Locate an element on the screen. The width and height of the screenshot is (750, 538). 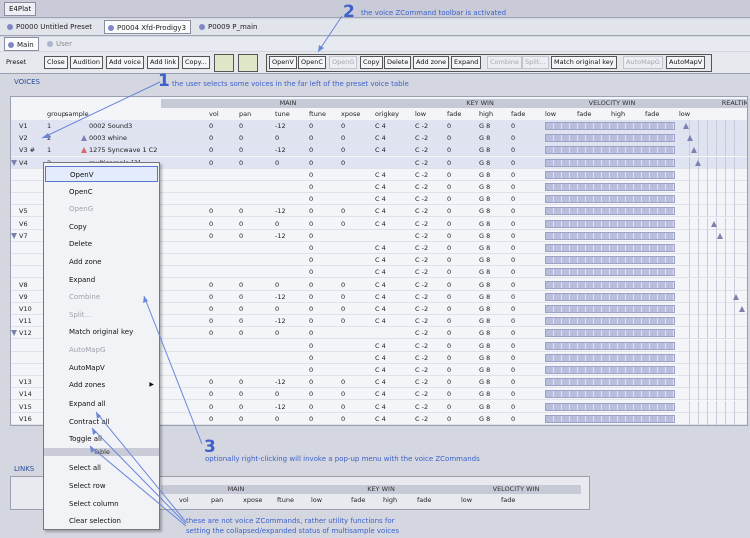
menu-item: Toggle all is located at coordinates (101, 439).